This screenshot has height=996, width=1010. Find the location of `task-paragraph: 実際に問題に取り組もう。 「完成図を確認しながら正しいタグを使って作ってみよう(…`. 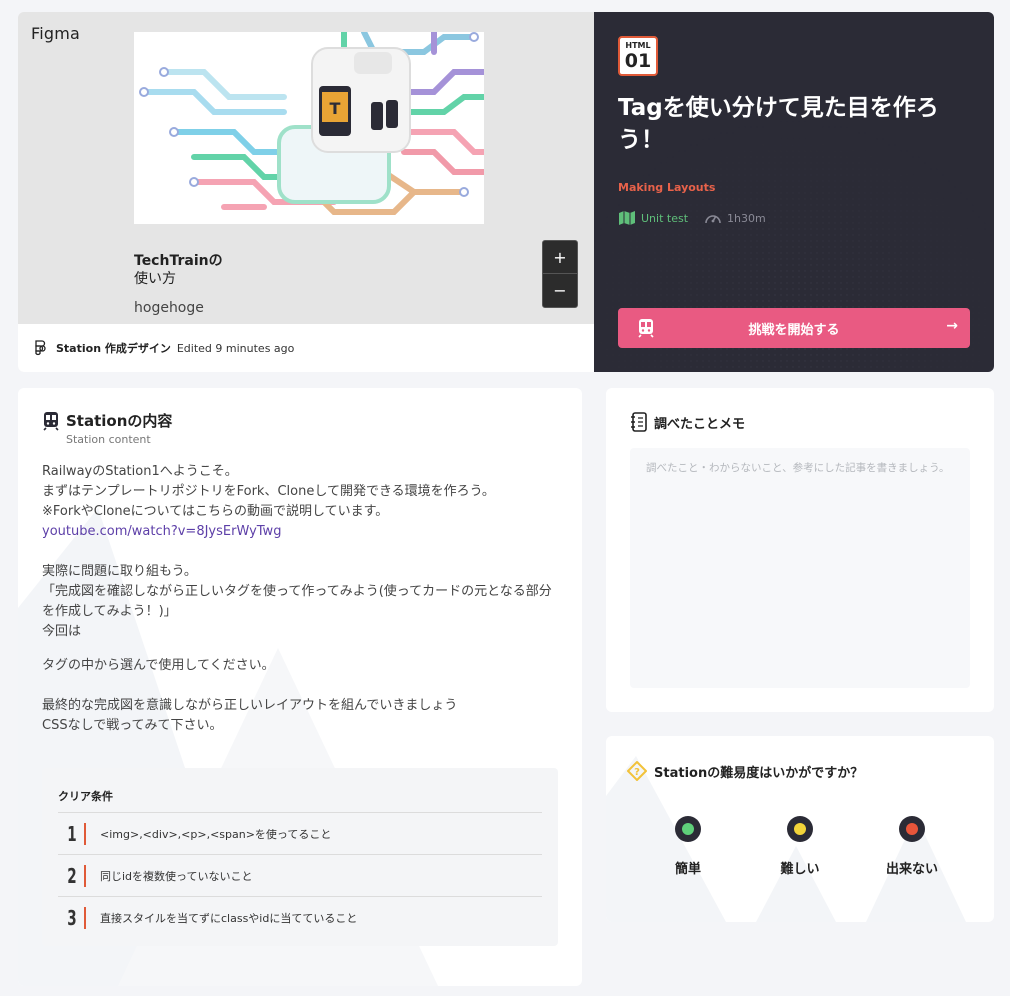

task-paragraph: 実際に問題に取り組もう。 「完成図を確認しながら正しいタグを使って作ってみよう(… is located at coordinates (297, 601).